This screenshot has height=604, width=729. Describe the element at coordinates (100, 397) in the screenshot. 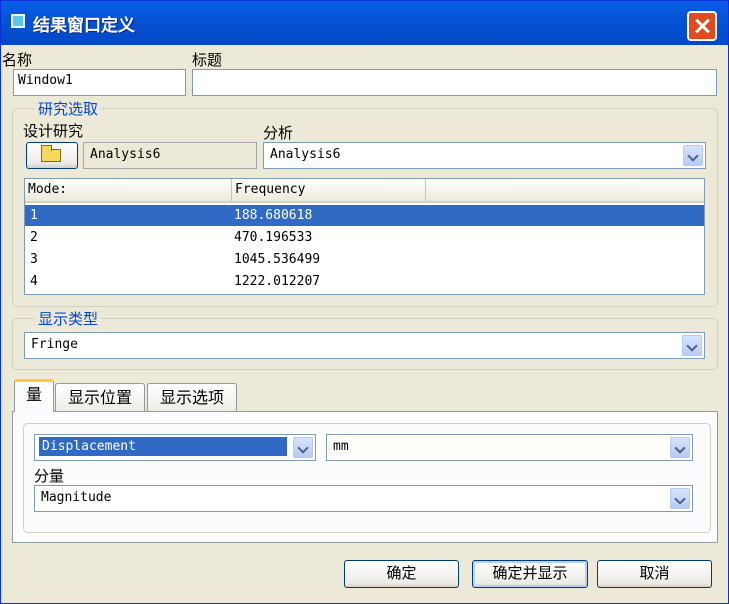

I see `tab-display-location: 显示位置` at that location.